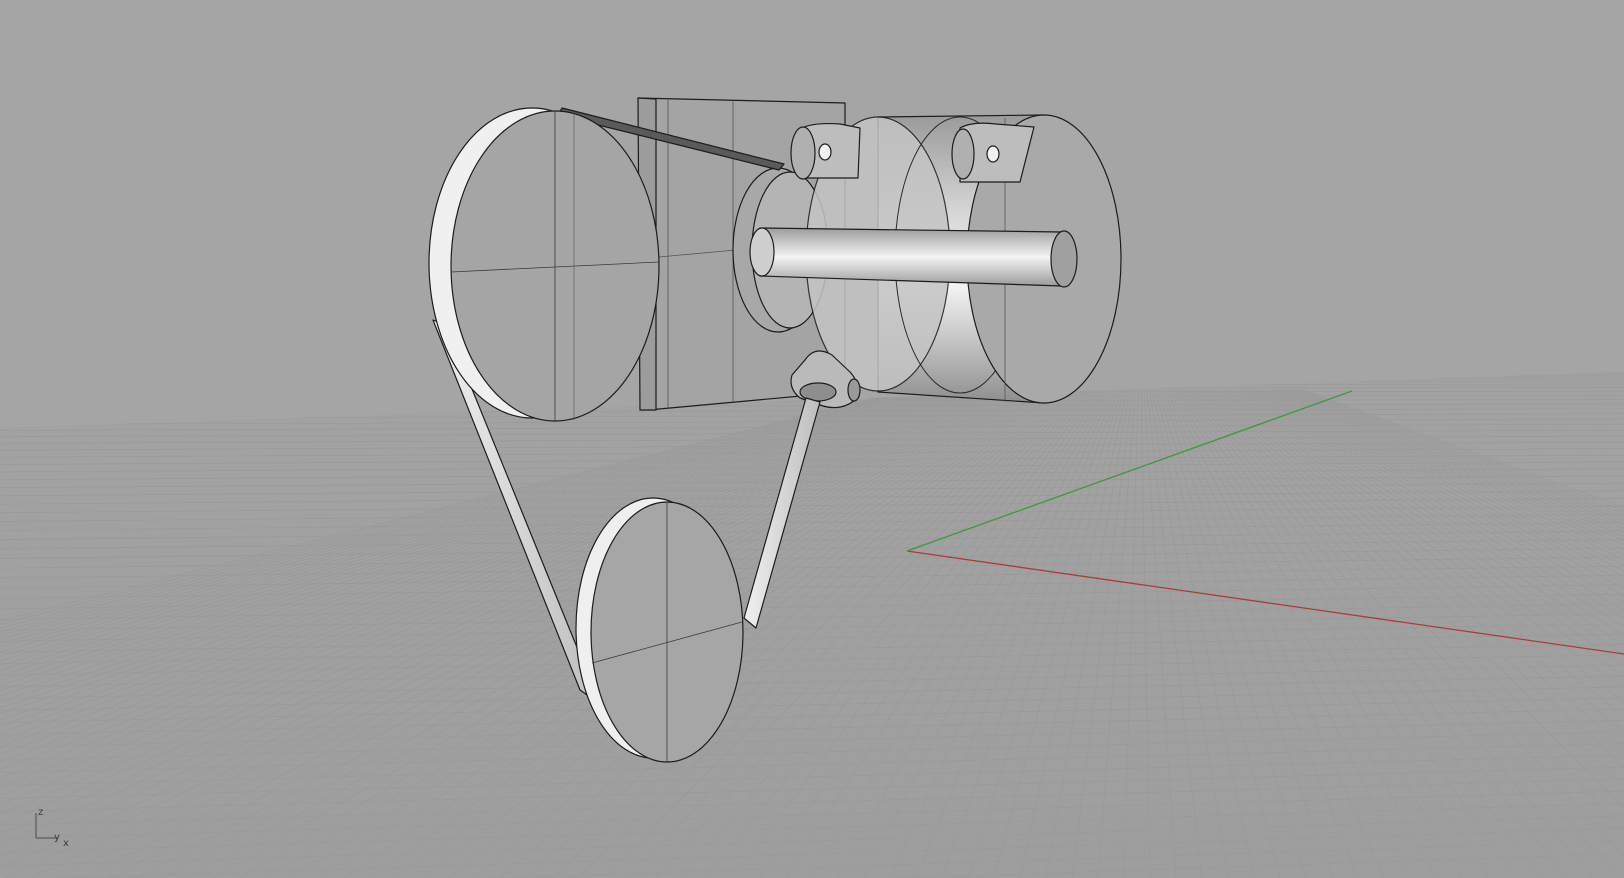 This screenshot has width=1624, height=878. What do you see at coordinates (57, 837) in the screenshot?
I see `axis-y-label: y` at bounding box center [57, 837].